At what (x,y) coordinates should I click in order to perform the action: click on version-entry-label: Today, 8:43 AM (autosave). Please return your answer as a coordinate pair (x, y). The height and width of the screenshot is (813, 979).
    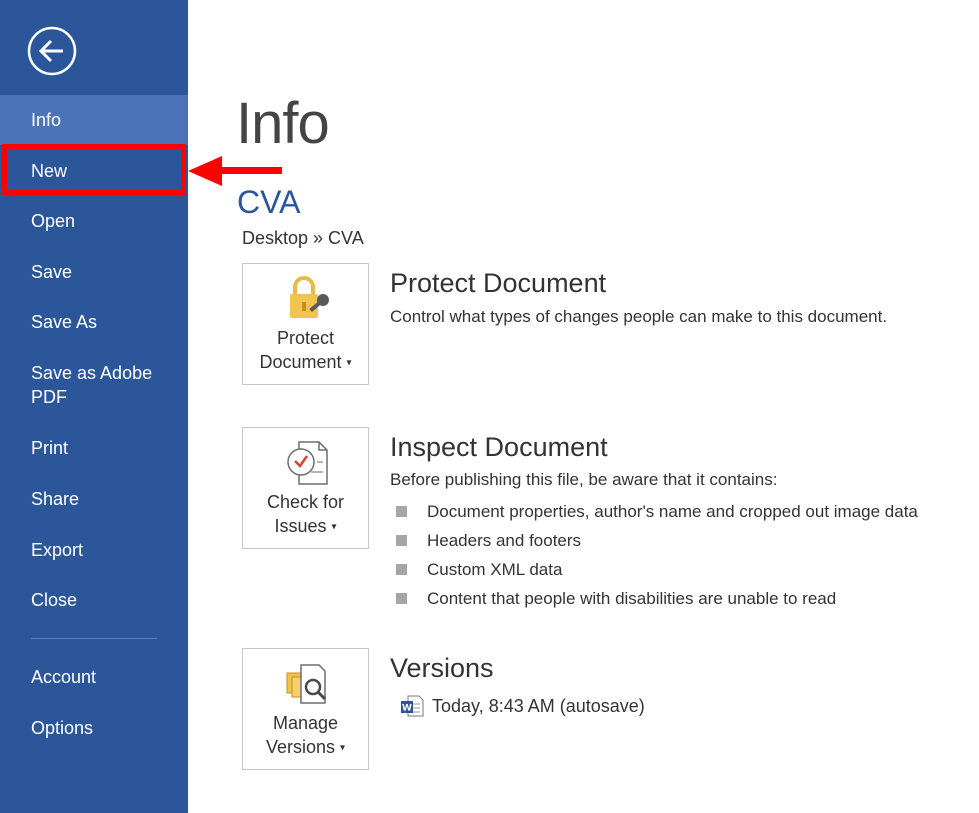
    Looking at the image, I should click on (538, 705).